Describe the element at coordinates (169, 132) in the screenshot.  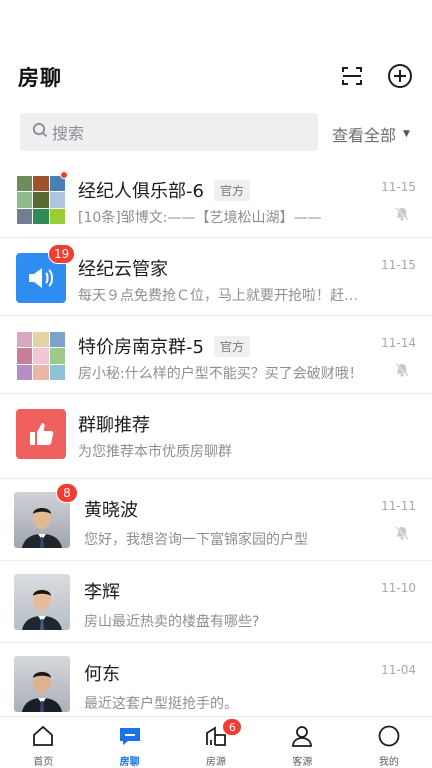
I see `search-input: 搜索` at that location.